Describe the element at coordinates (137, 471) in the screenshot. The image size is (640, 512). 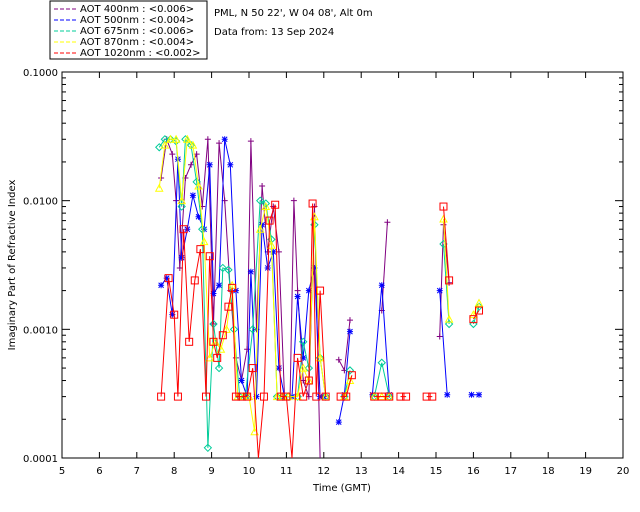
I see `x-tick-label: 7` at that location.